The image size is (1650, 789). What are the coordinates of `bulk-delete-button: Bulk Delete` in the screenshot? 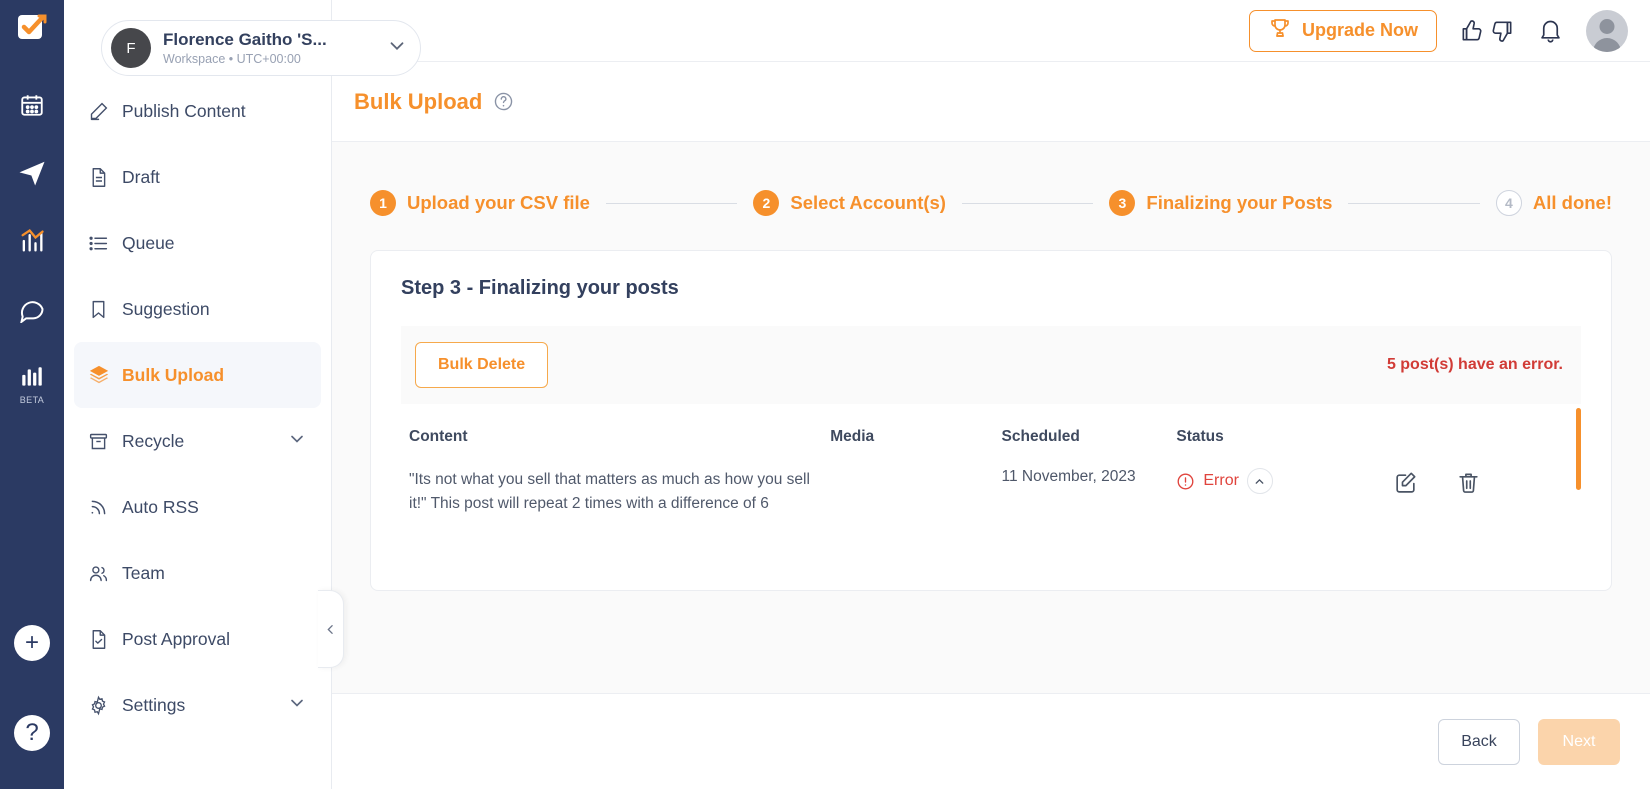 It's located at (482, 365).